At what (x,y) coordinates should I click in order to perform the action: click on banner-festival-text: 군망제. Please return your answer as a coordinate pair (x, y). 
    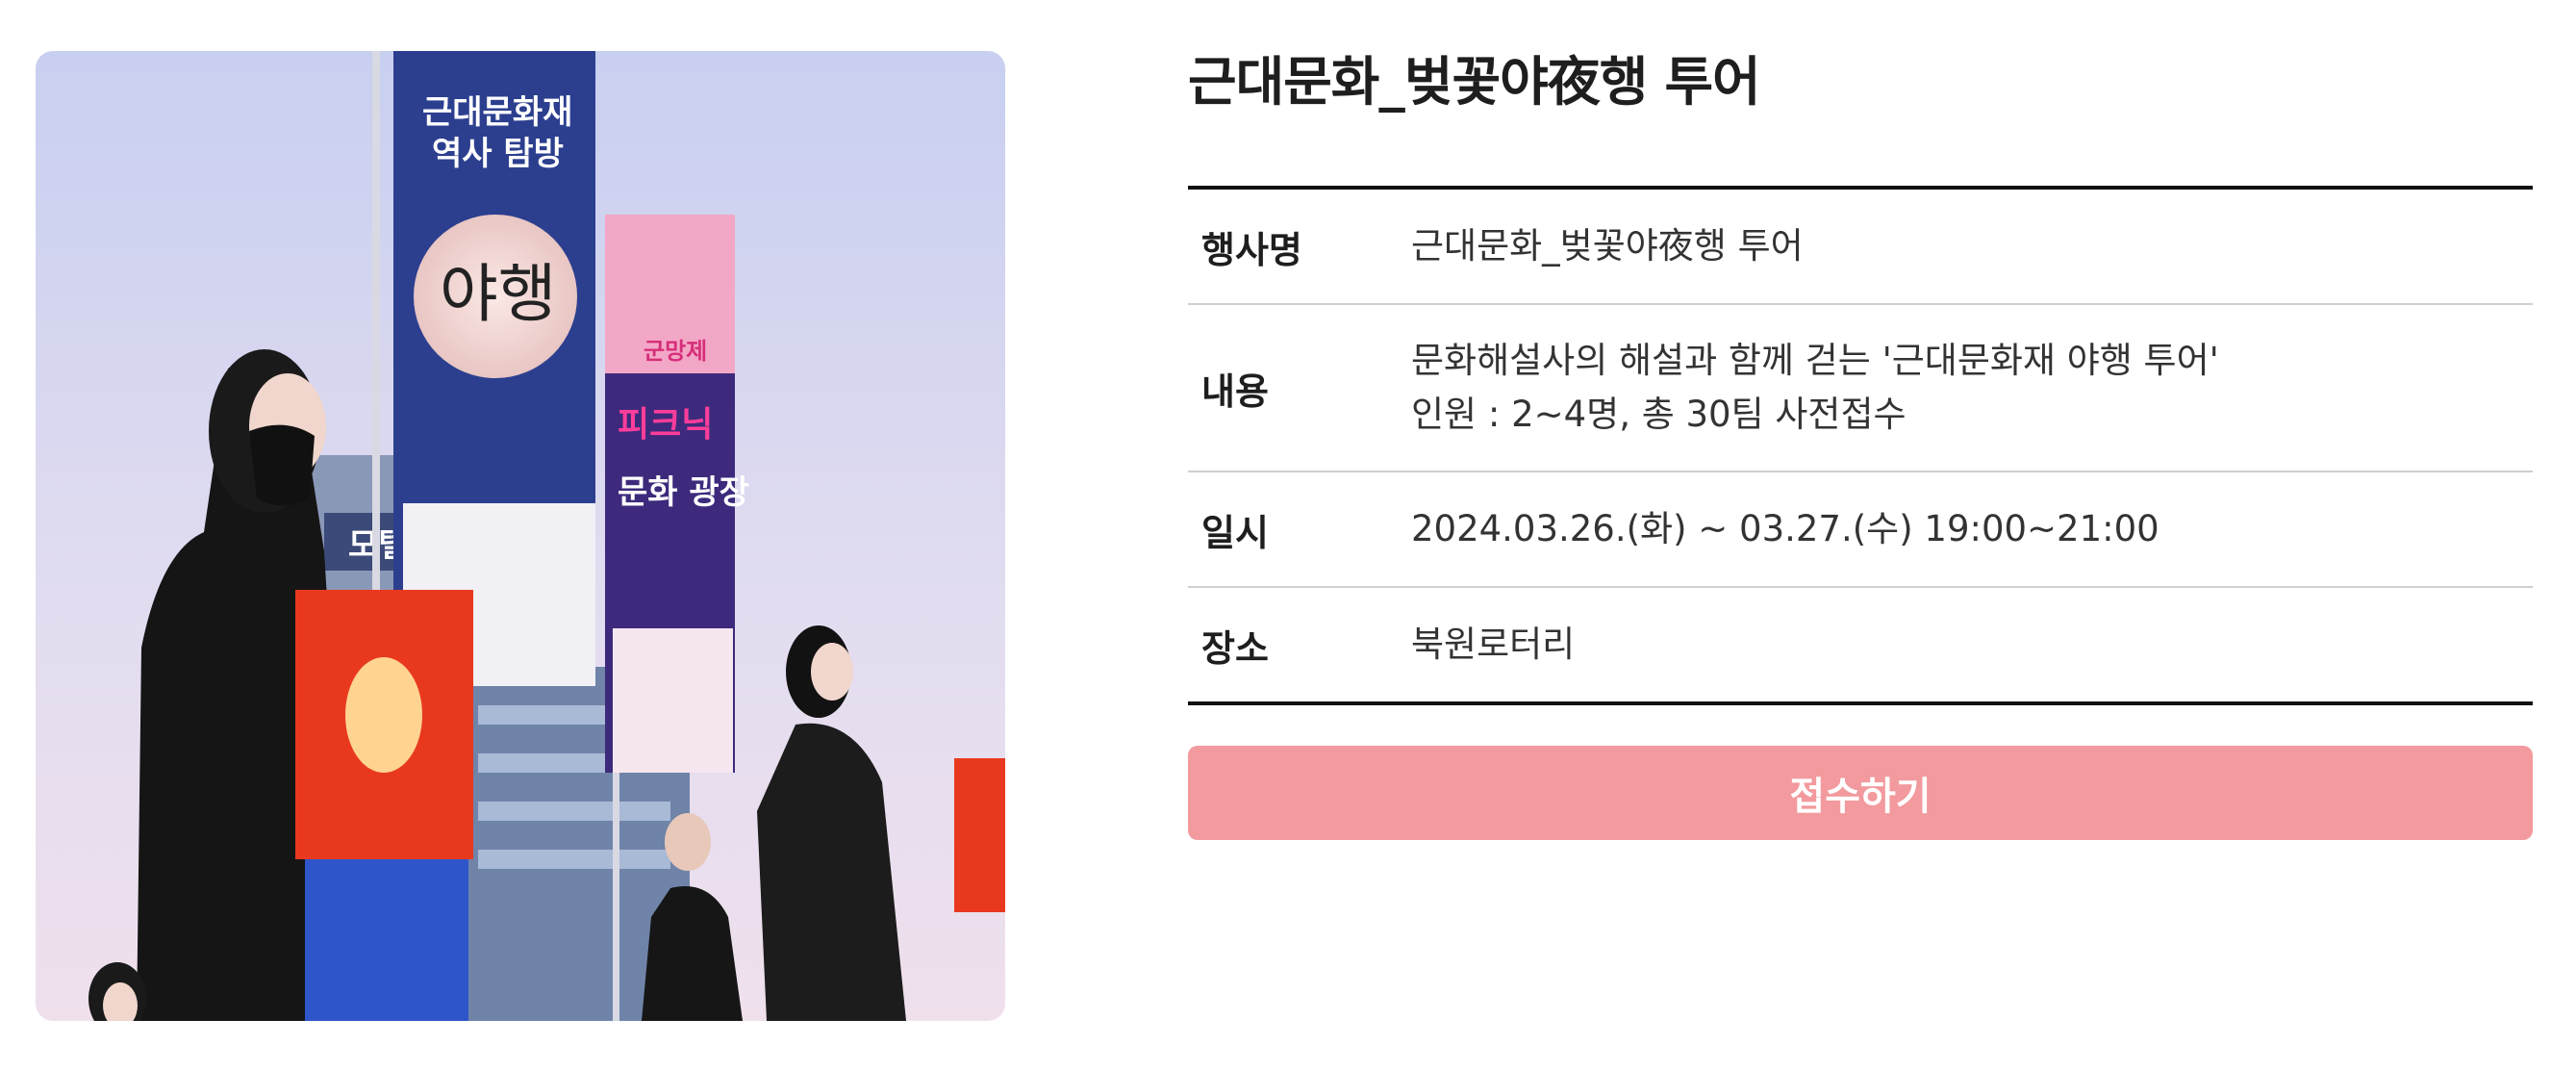
    Looking at the image, I should click on (675, 351).